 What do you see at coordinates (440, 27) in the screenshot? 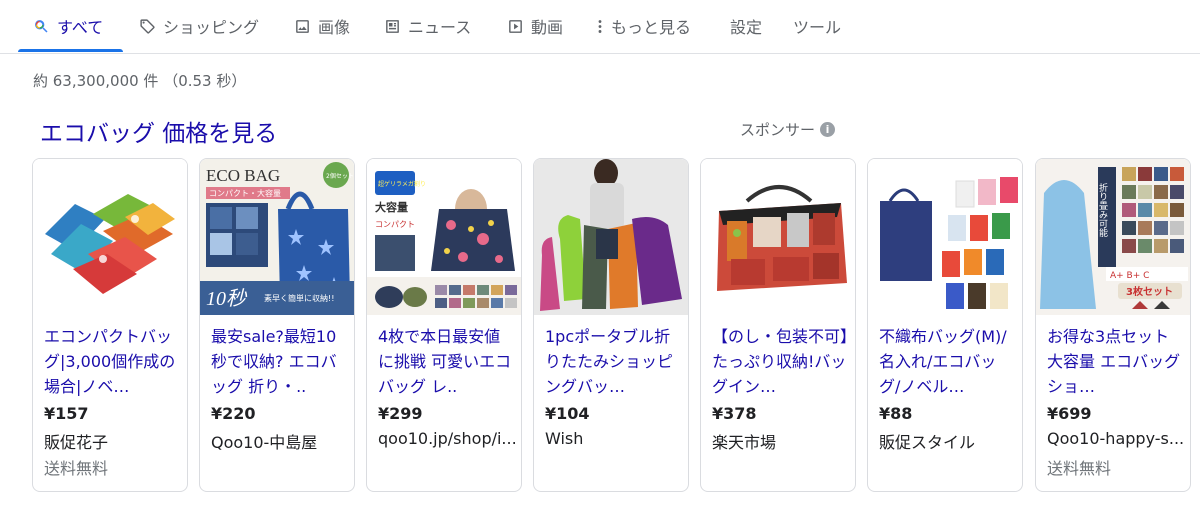
I see `tab-news-label: ニュース` at bounding box center [440, 27].